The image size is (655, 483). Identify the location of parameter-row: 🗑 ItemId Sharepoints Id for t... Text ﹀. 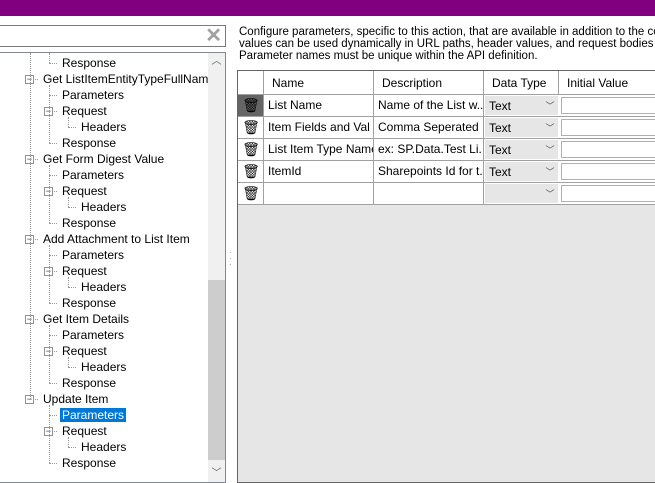
(446, 172).